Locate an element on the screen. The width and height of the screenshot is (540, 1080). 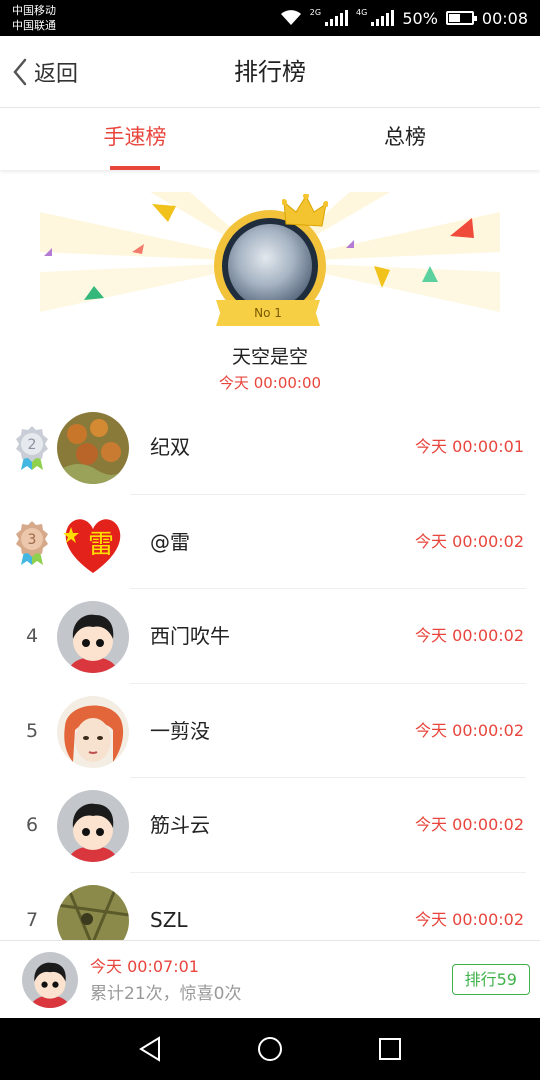
rank-number: 6 is located at coordinates (32, 825).